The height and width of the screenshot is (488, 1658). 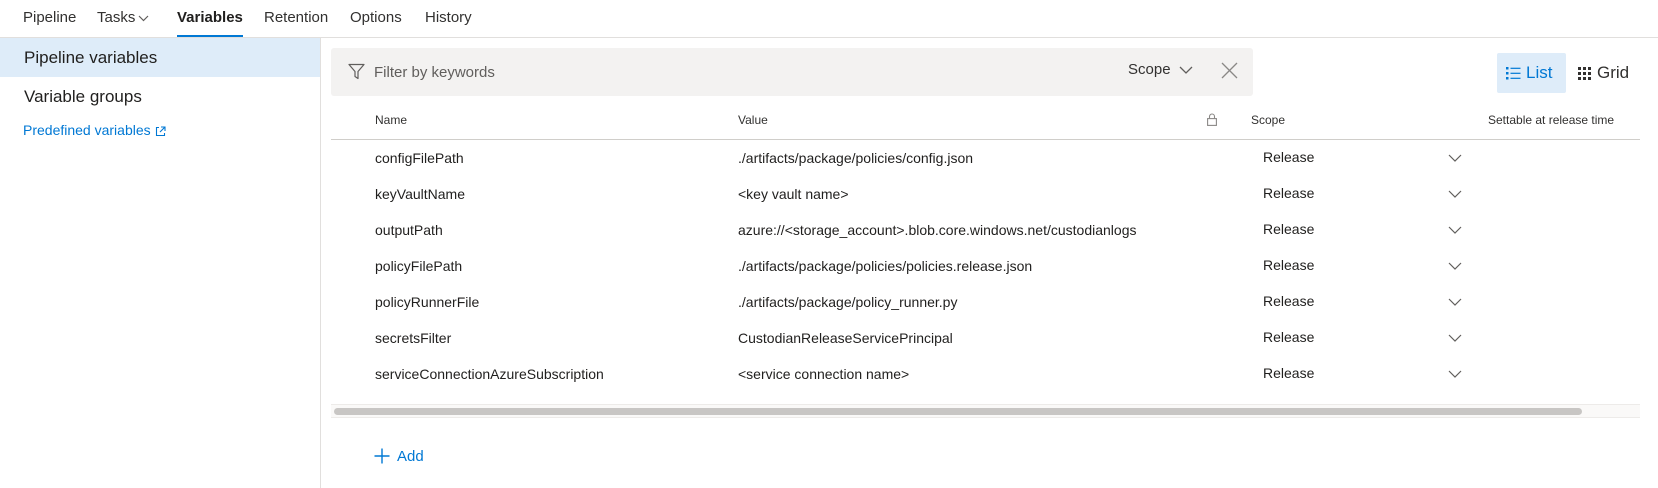 What do you see at coordinates (793, 194) in the screenshot?
I see `variable-value: <key vault name>` at bounding box center [793, 194].